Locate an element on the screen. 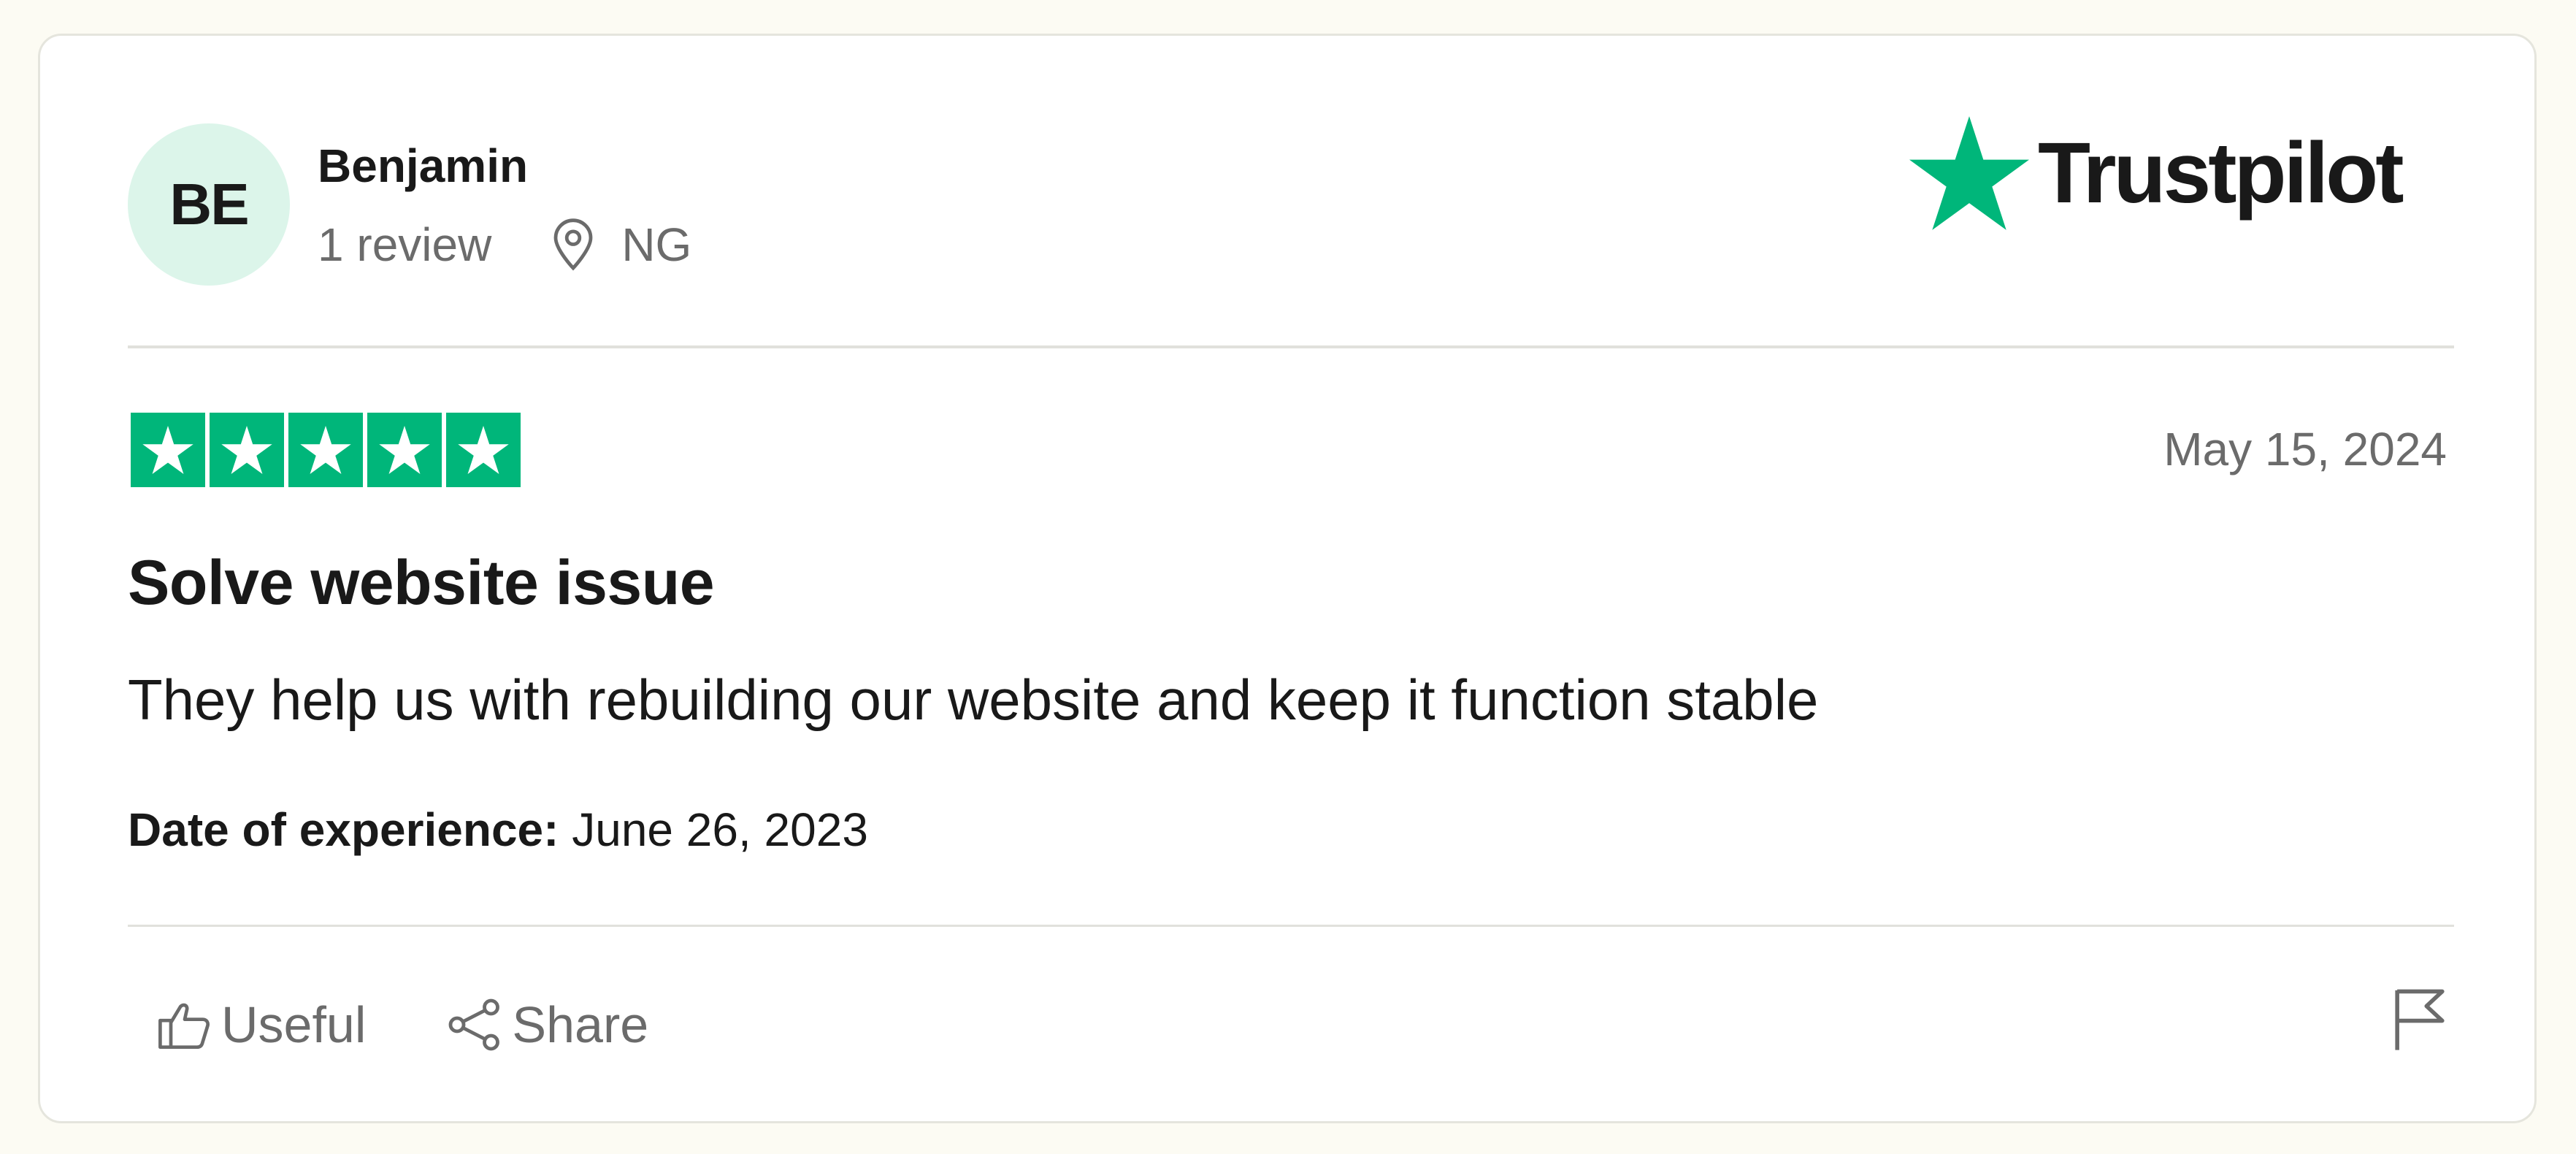 This screenshot has width=2576, height=1154. review-count: 1 review is located at coordinates (405, 244).